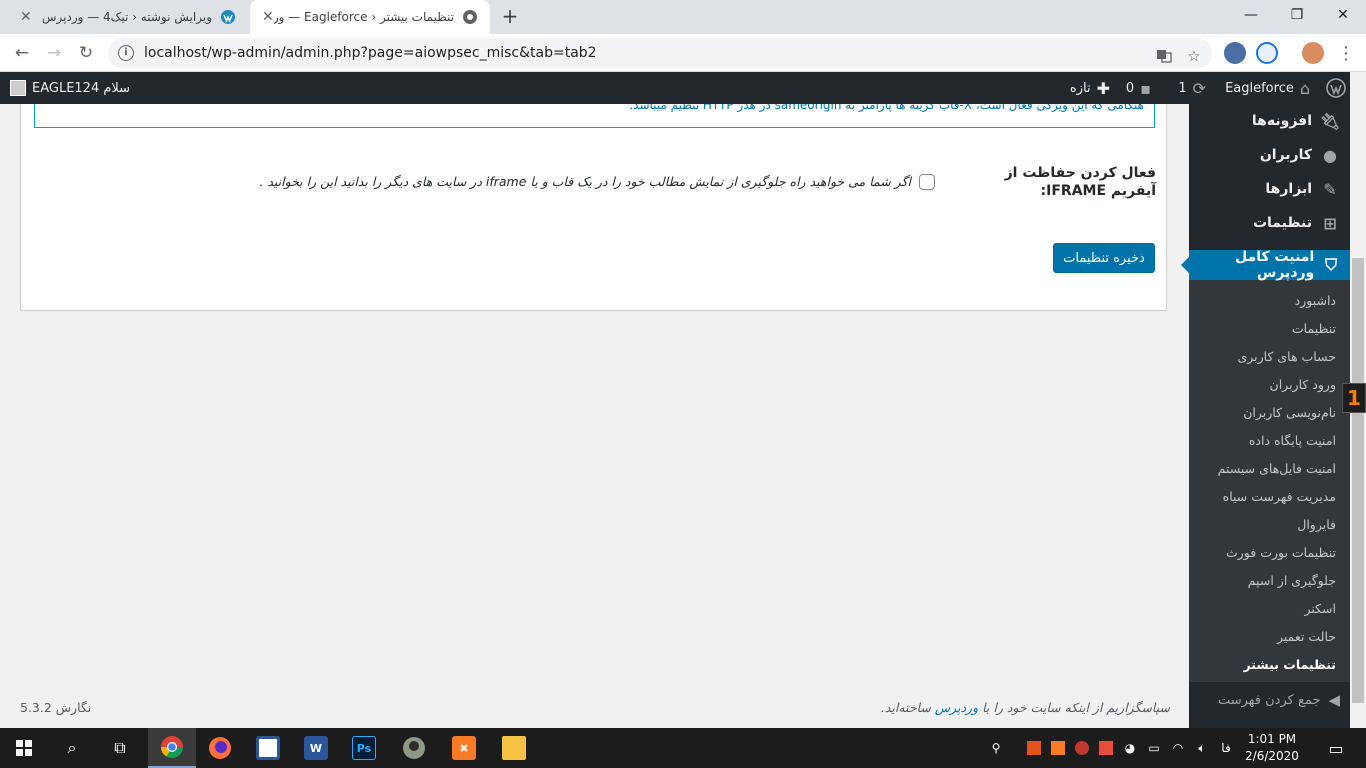 This screenshot has height=768, width=1366. I want to click on wp-logo-icon, so click(1336, 88).